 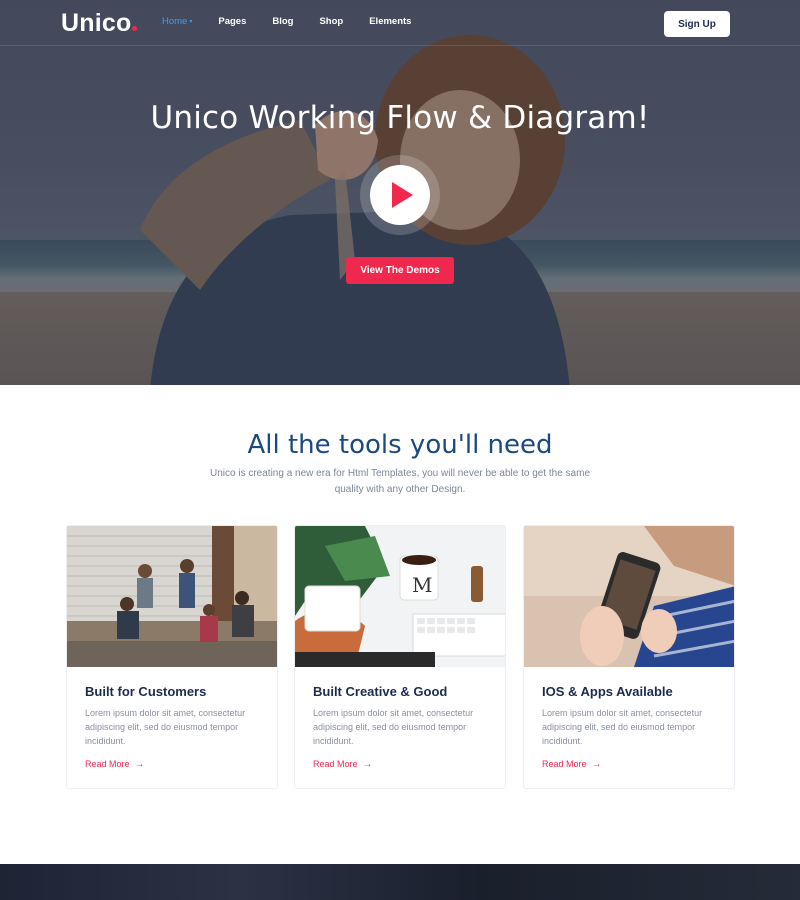 What do you see at coordinates (607, 691) in the screenshot?
I see `card-title: IOS & Apps Available` at bounding box center [607, 691].